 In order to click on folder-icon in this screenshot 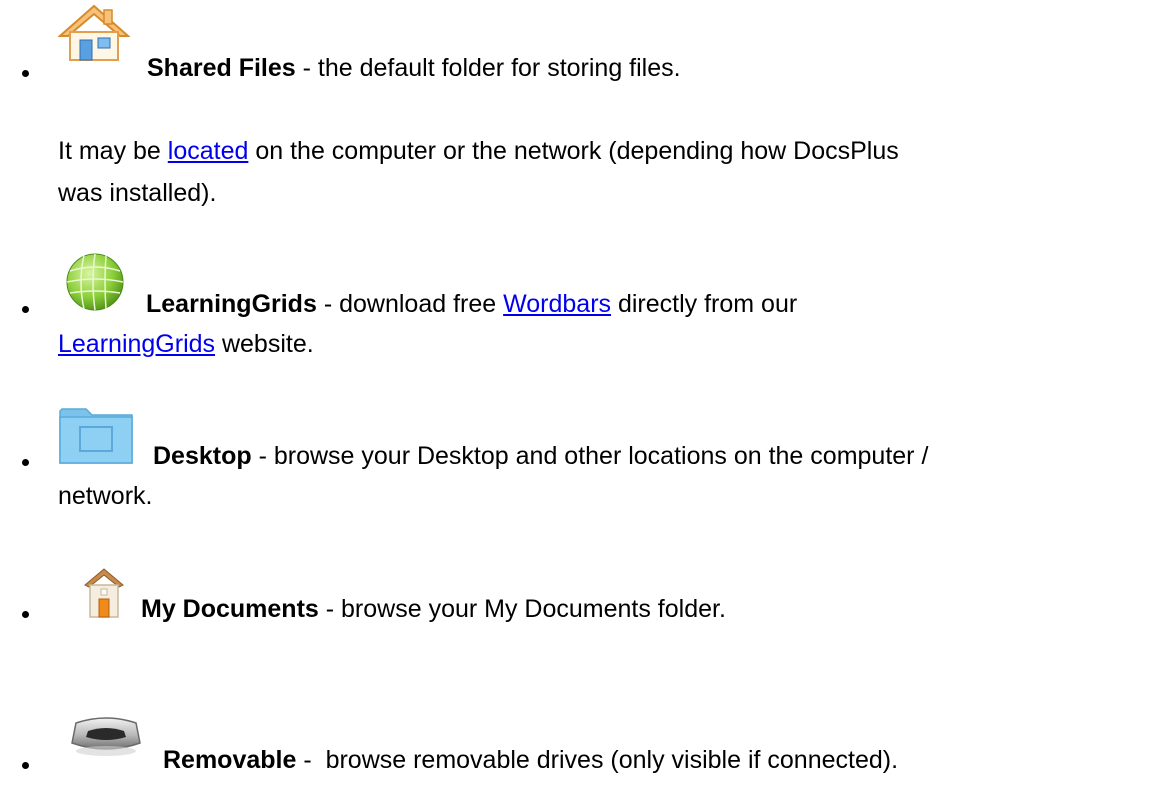, I will do `click(96, 434)`.